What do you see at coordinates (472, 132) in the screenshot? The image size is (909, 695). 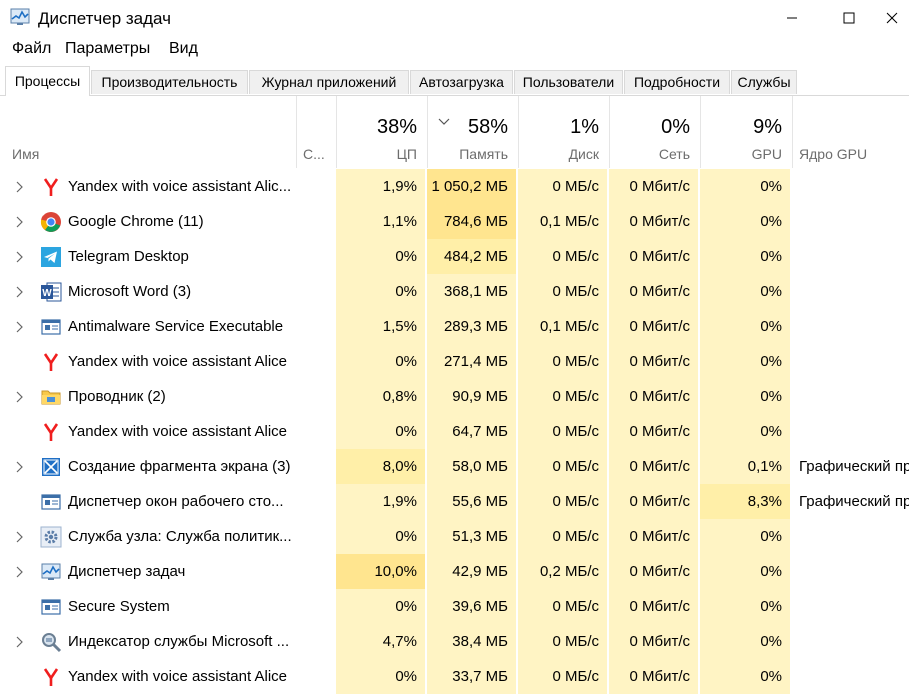 I see `column-header-memory: 58% Память` at bounding box center [472, 132].